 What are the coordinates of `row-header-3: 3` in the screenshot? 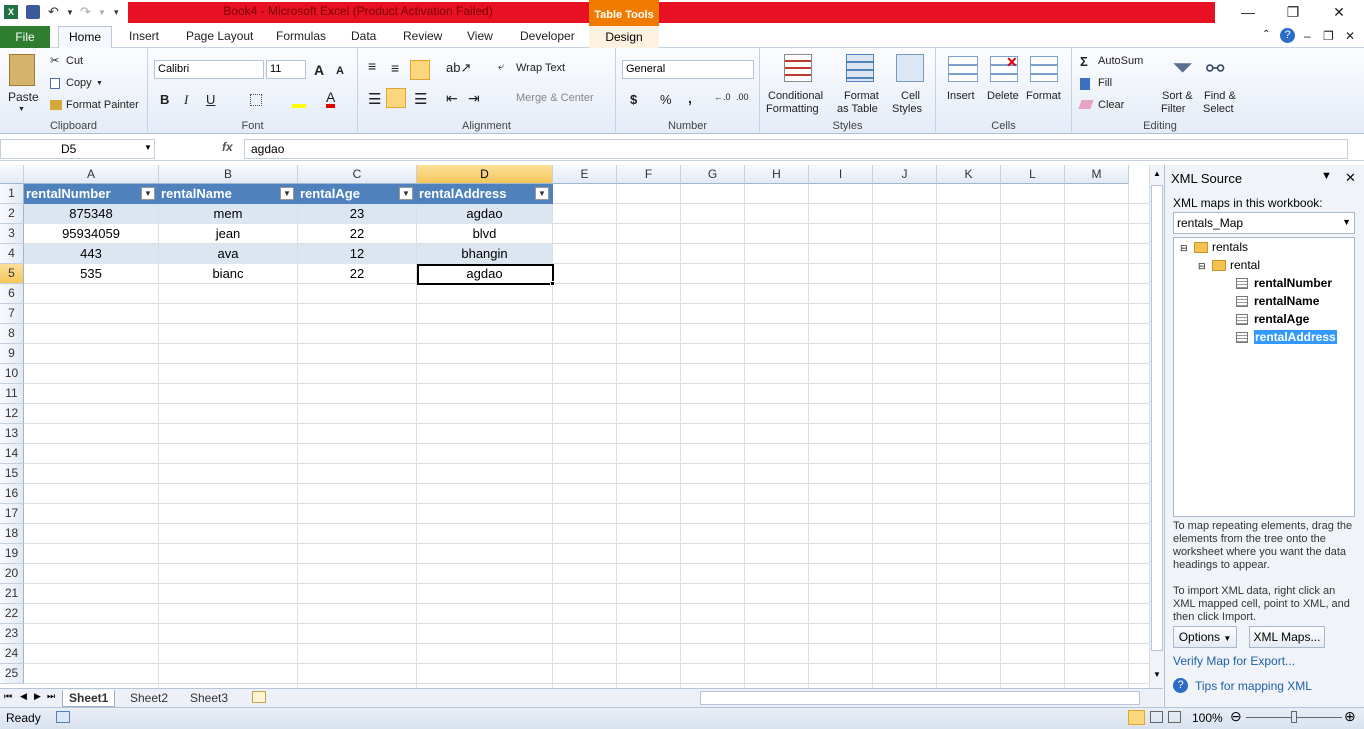 It's located at (12, 234).